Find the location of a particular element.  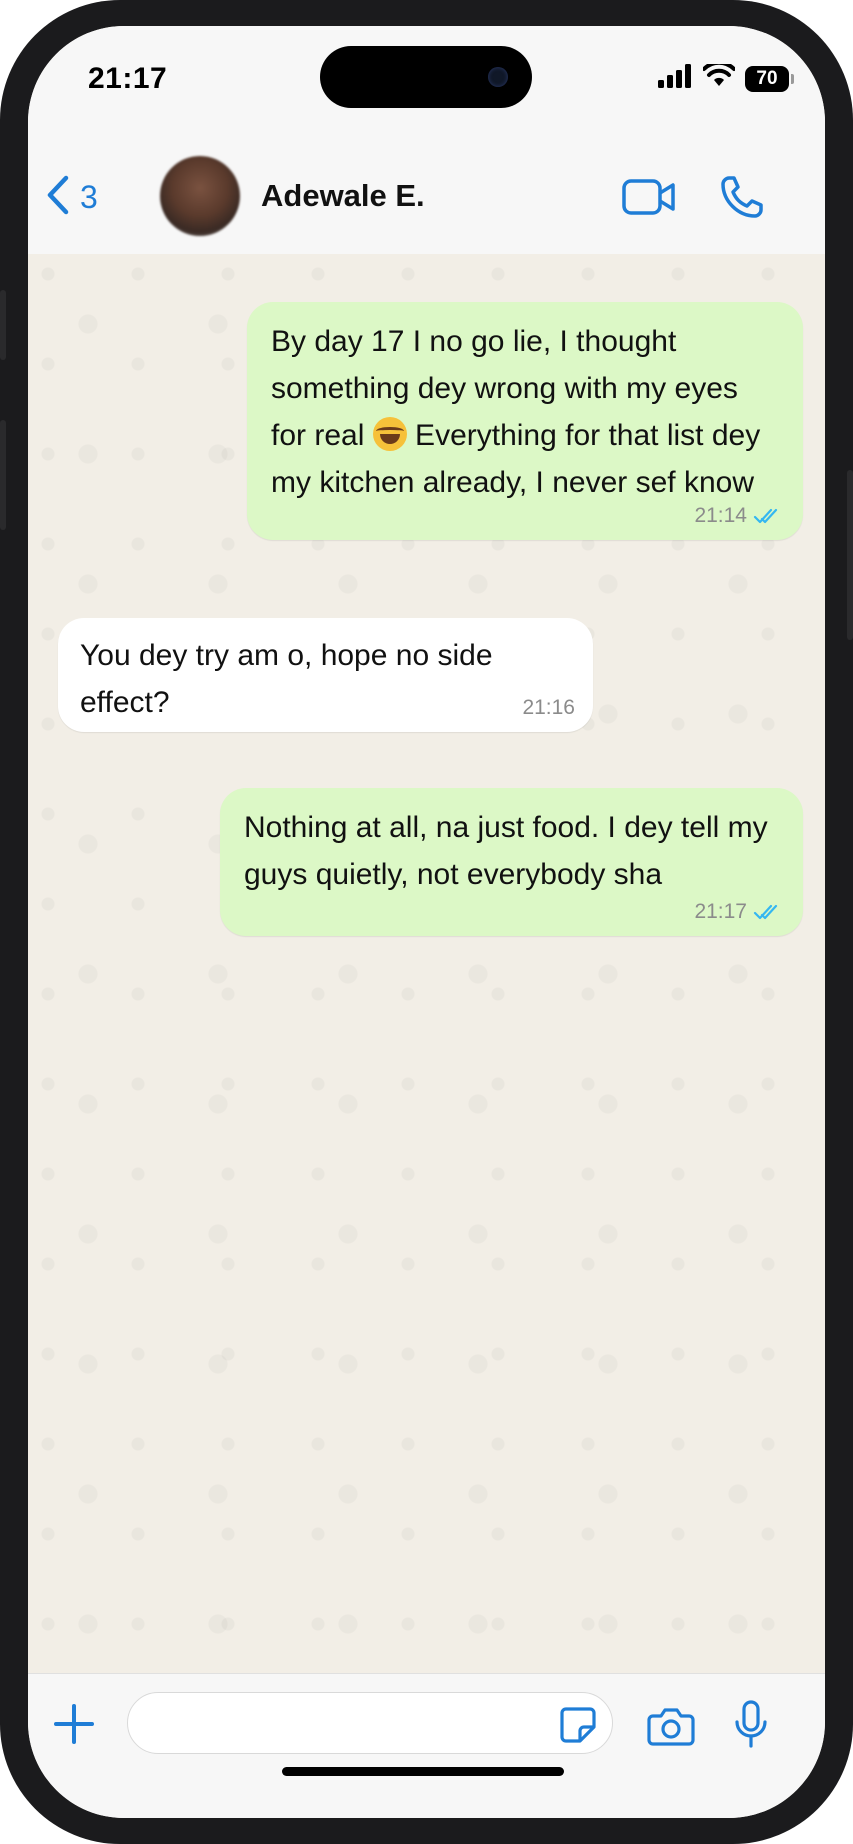

plus-icon is located at coordinates (74, 1724).